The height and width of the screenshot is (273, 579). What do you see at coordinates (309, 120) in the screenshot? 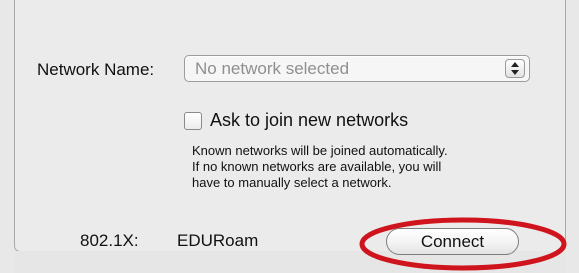
I see `ask-to-join-label: Ask to join new networks` at bounding box center [309, 120].